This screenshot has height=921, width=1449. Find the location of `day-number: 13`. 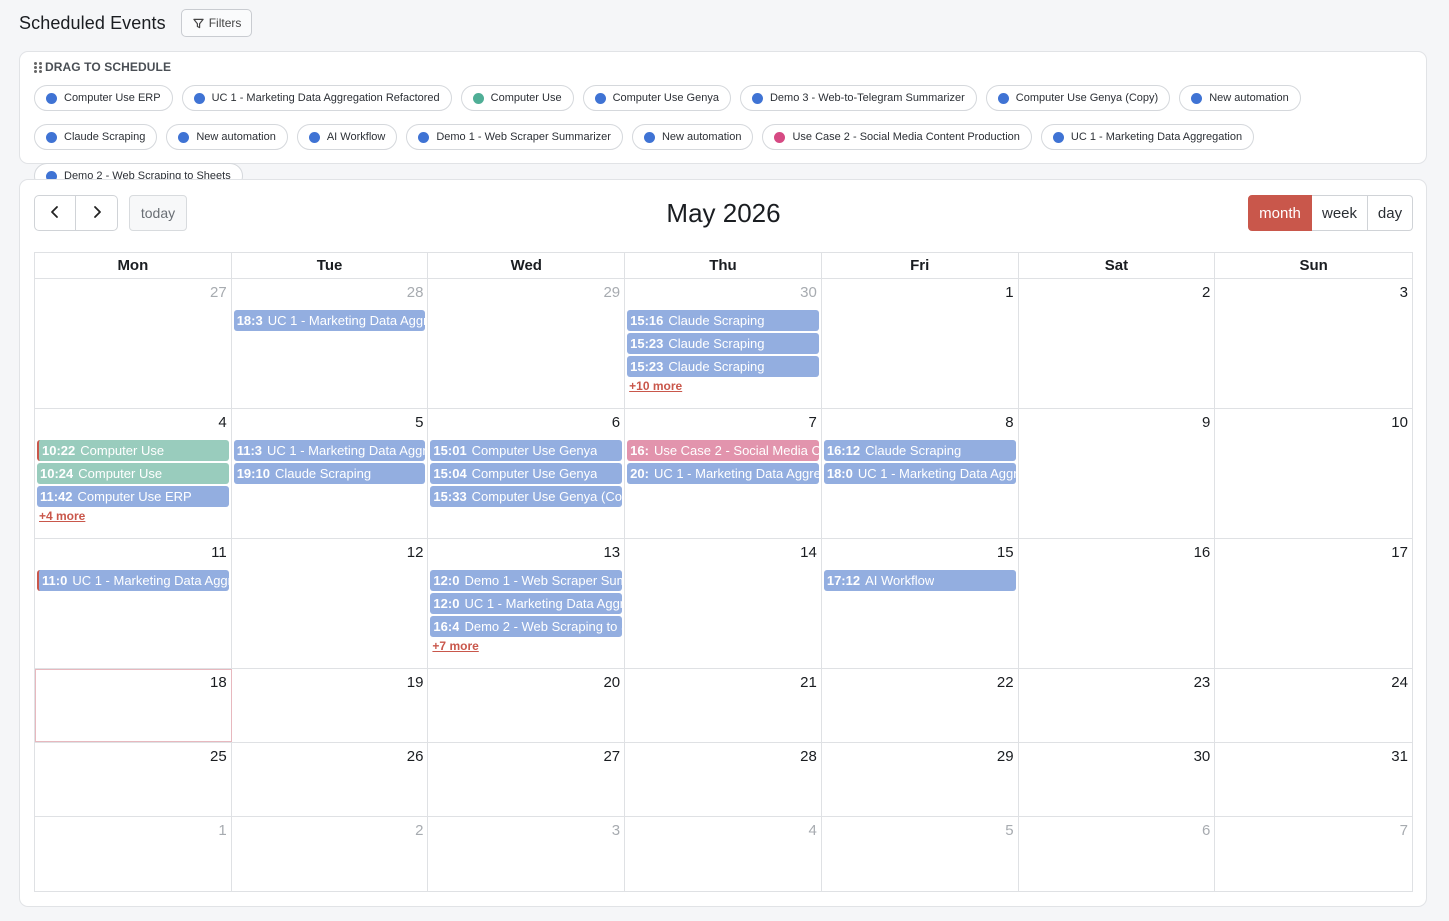

day-number: 13 is located at coordinates (611, 552).